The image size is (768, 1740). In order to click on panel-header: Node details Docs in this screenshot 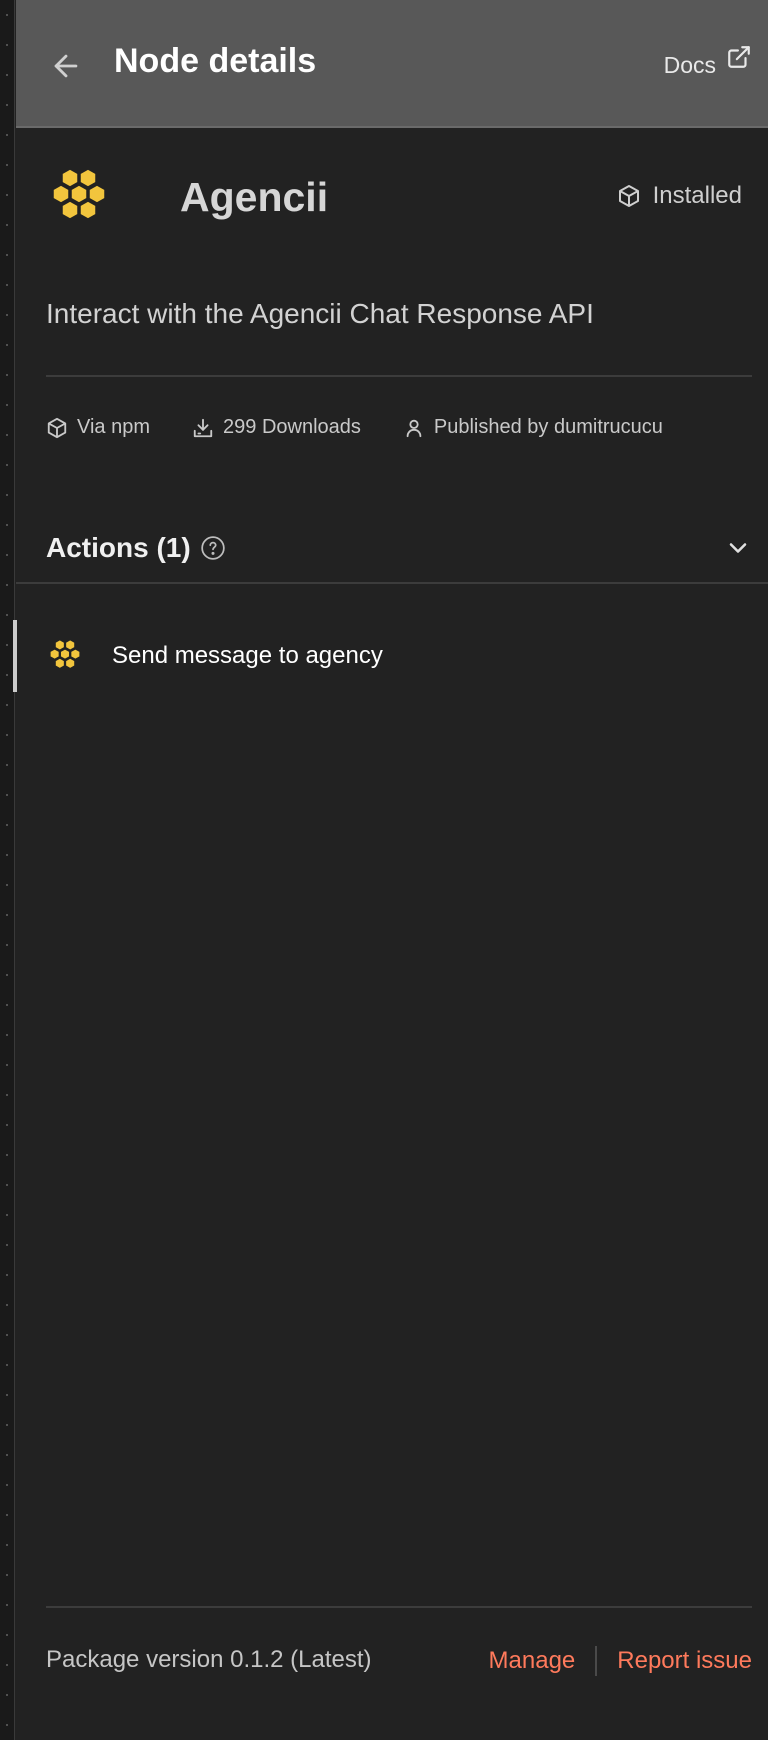, I will do `click(392, 64)`.